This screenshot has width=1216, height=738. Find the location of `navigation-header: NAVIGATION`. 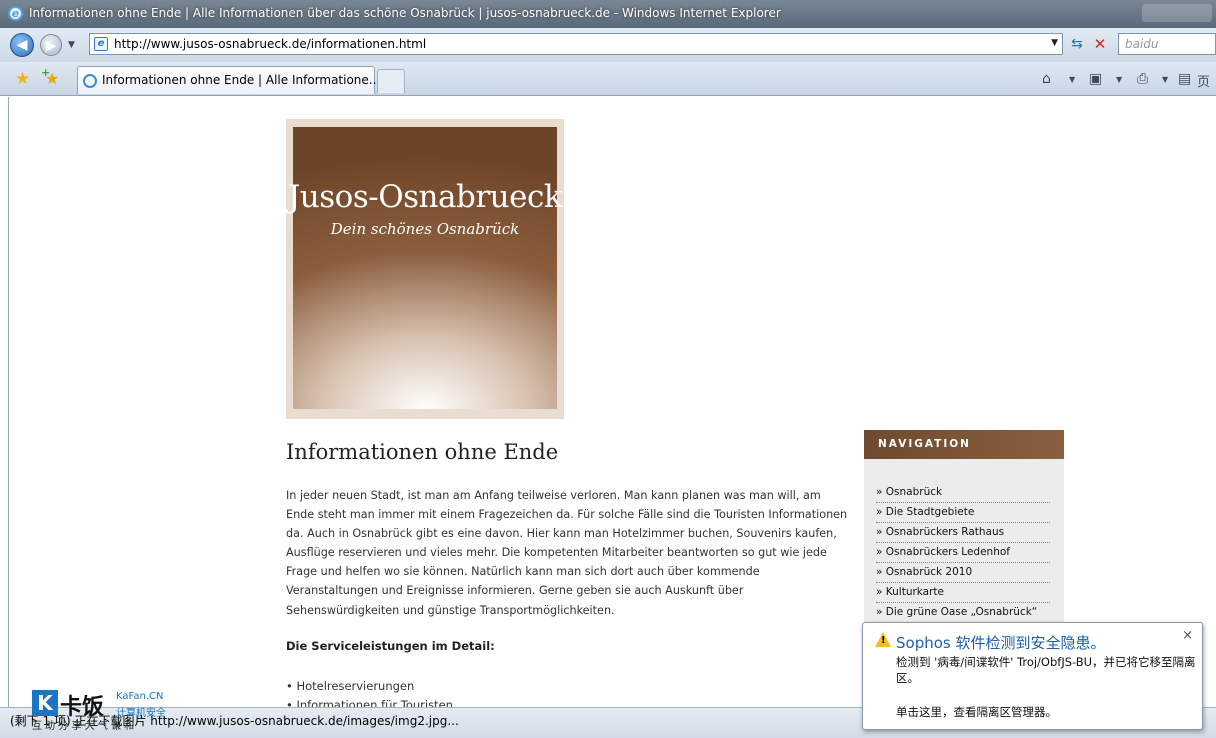

navigation-header: NAVIGATION is located at coordinates (964, 444).